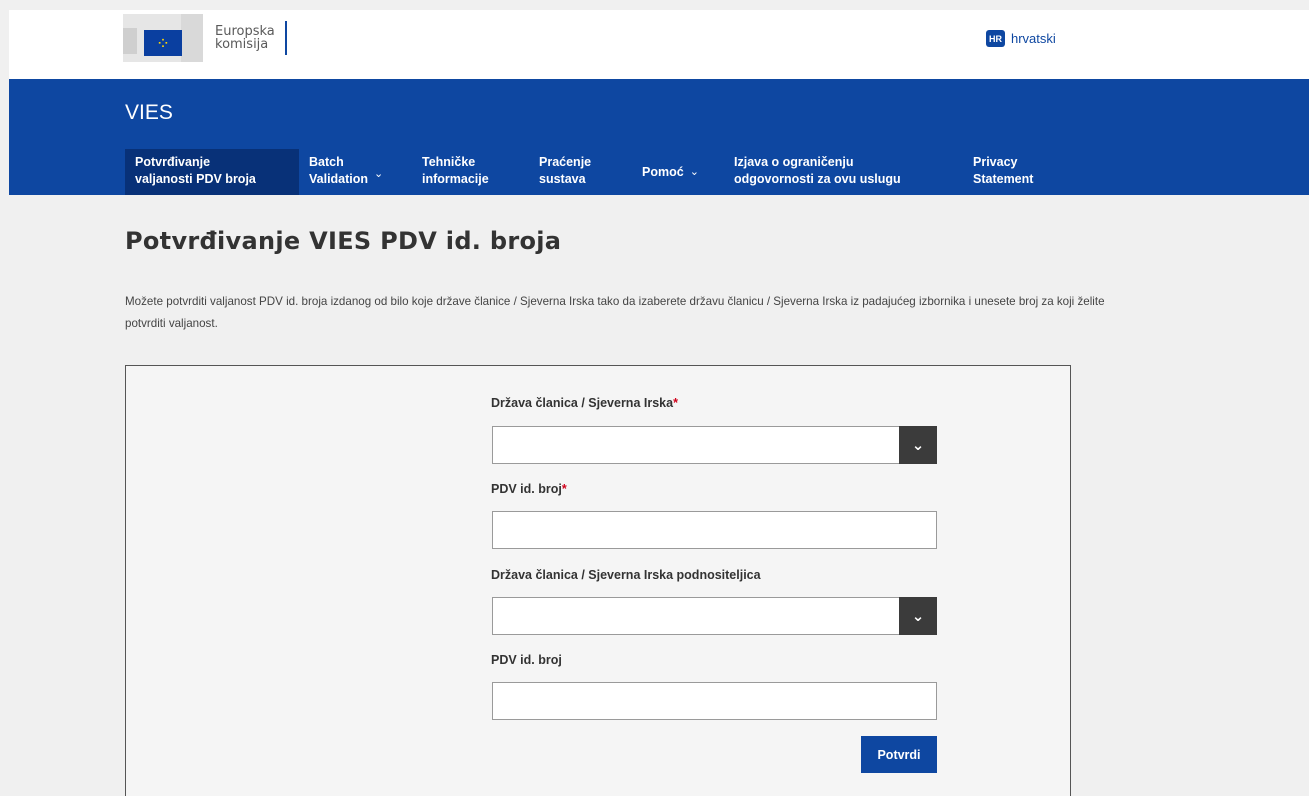 The height and width of the screenshot is (796, 1309). I want to click on requester-vat-label-text: PDV id. broj, so click(526, 660).